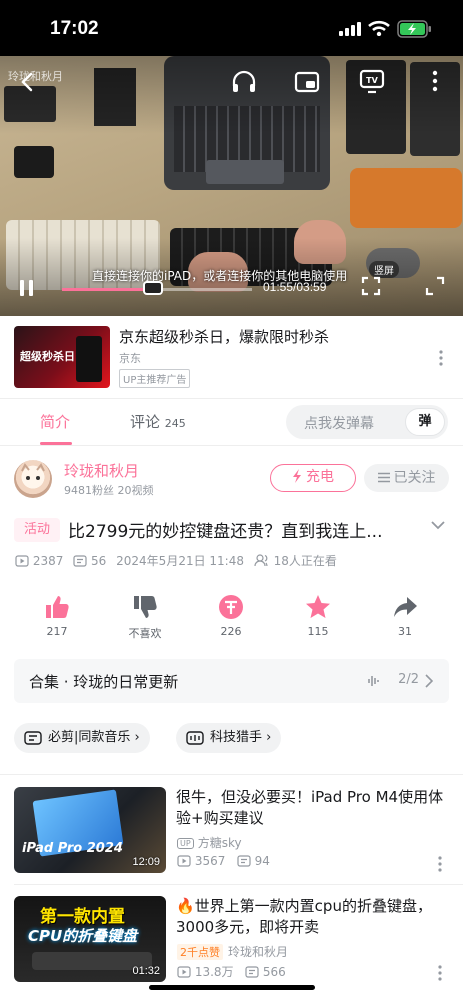 The width and height of the screenshot is (463, 1000). I want to click on ad-banner: 超级秒杀日 京东超级秒杀日，爆款限时秒杀 京东 UP主推荐广告, so click(231, 357).